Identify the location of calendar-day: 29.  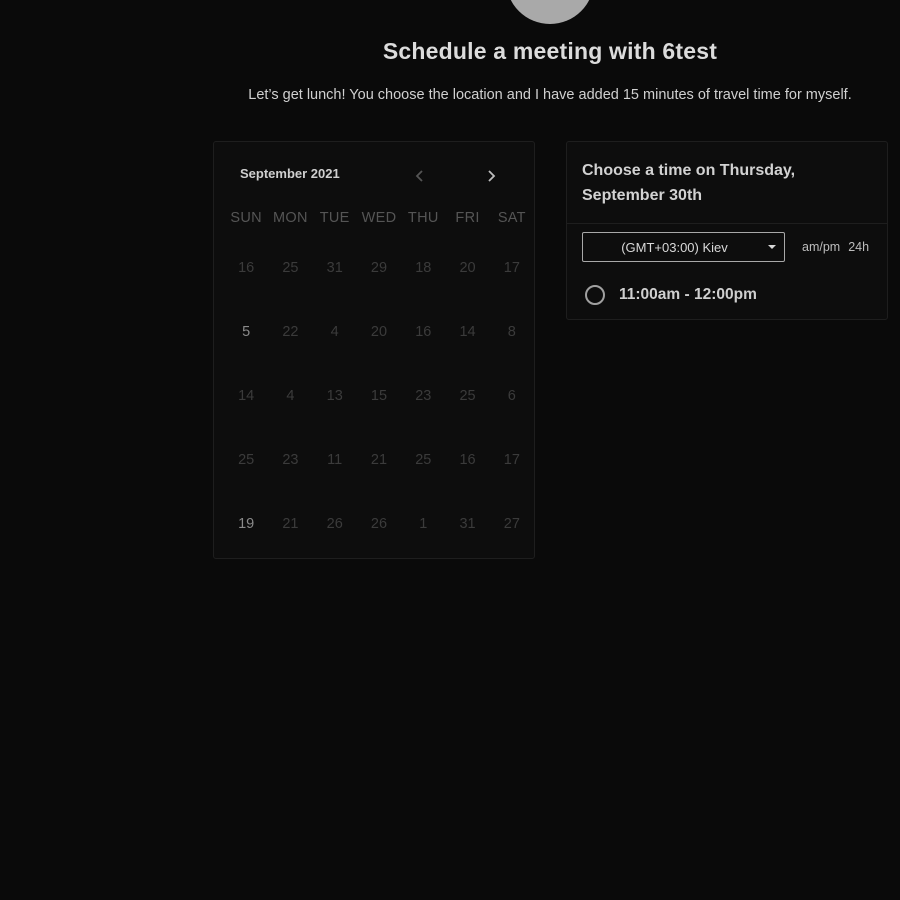
(379, 268).